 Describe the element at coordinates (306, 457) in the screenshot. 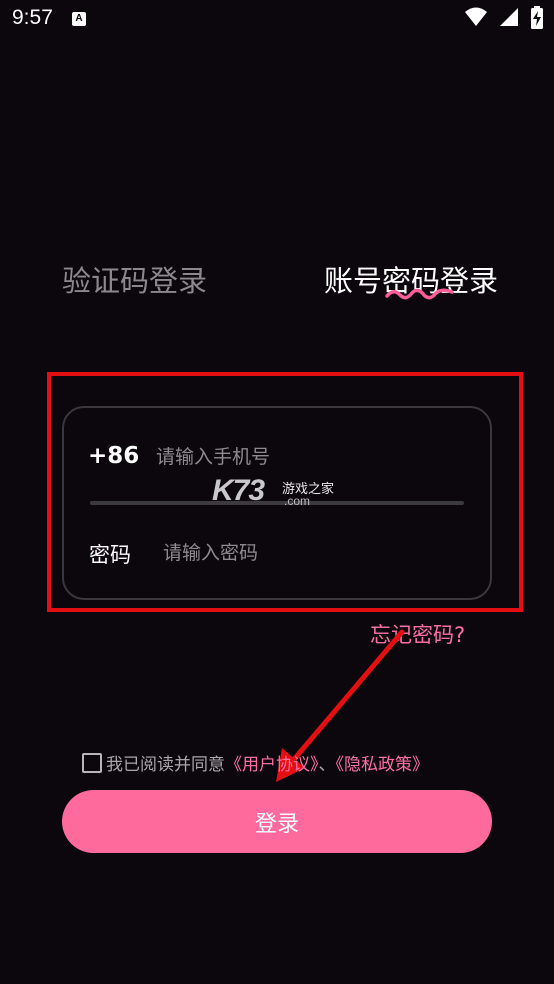

I see `phone-input` at that location.